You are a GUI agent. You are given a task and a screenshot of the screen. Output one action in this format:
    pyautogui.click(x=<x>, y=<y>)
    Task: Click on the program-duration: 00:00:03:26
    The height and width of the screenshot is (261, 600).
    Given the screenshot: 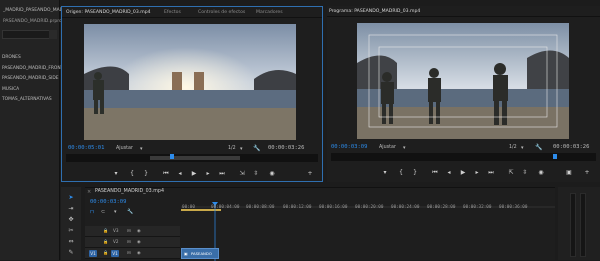 What is the action you would take?
    pyautogui.click(x=571, y=147)
    